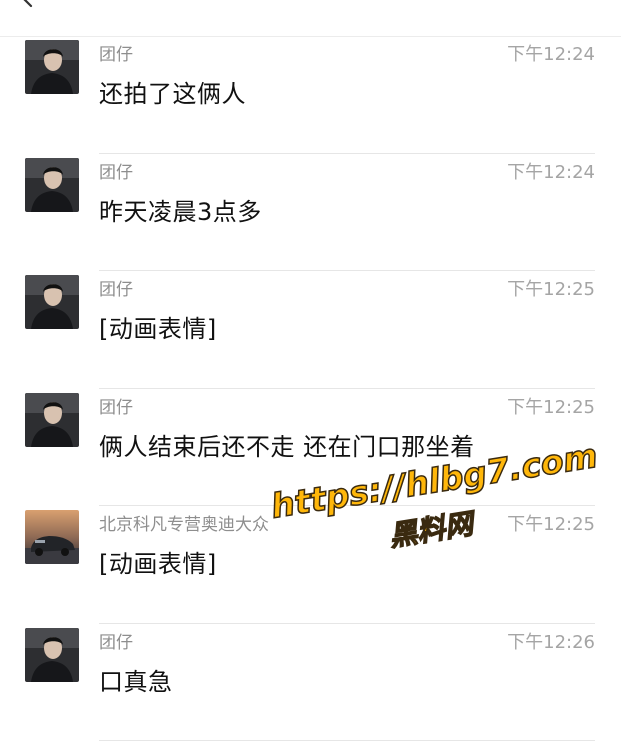  What do you see at coordinates (52, 537) in the screenshot?
I see `car-avatar` at bounding box center [52, 537].